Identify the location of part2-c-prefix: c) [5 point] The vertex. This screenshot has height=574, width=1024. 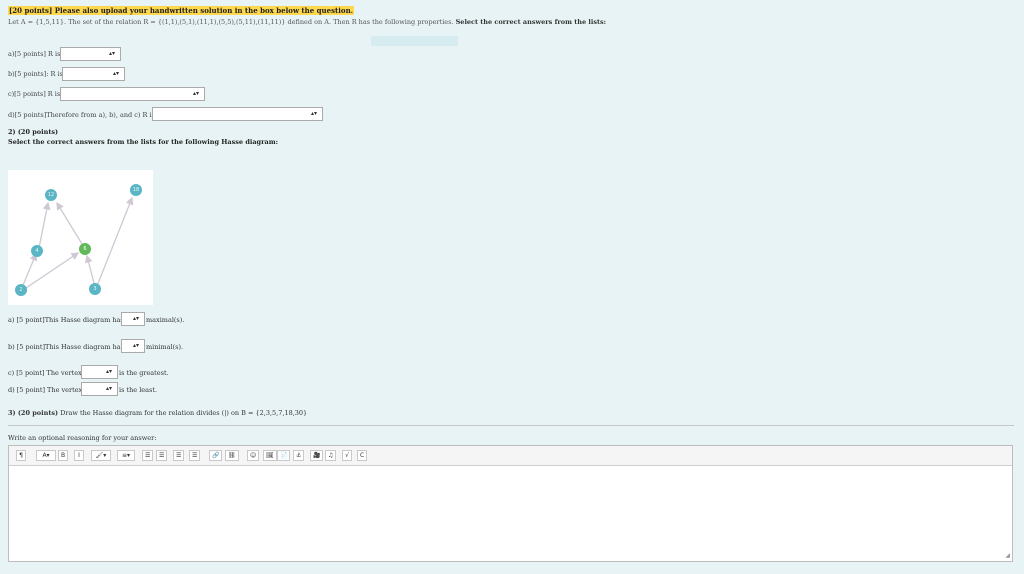
(45, 373).